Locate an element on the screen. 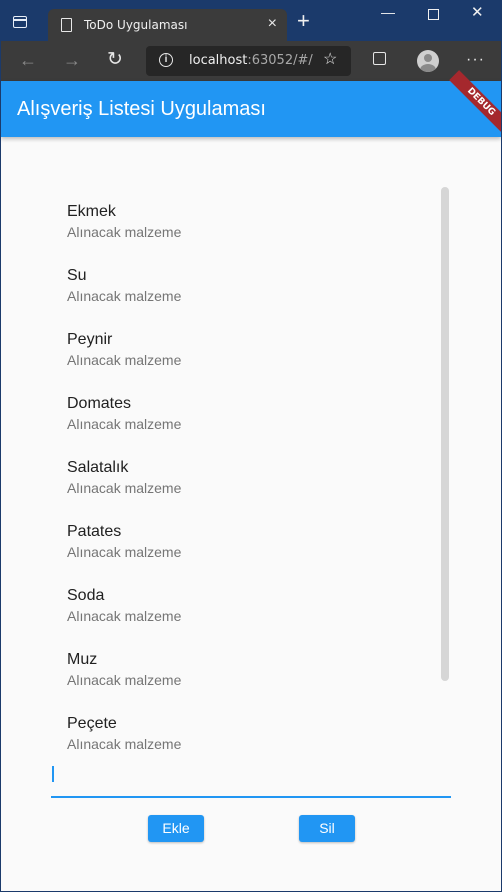 This screenshot has width=502, height=892. item-title: Peynir is located at coordinates (90, 339).